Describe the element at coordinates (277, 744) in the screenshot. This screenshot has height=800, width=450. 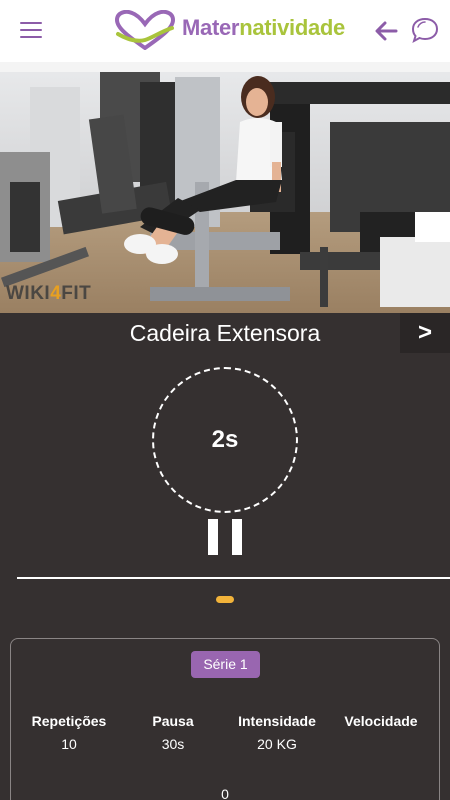
I see `stat-value: 20 KG` at that location.